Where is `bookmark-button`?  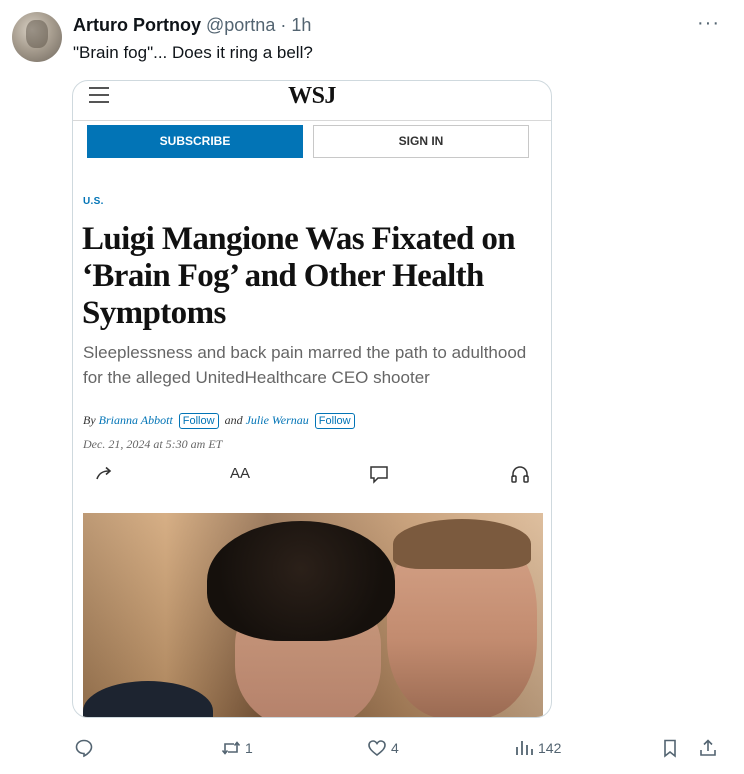 bookmark-button is located at coordinates (670, 748).